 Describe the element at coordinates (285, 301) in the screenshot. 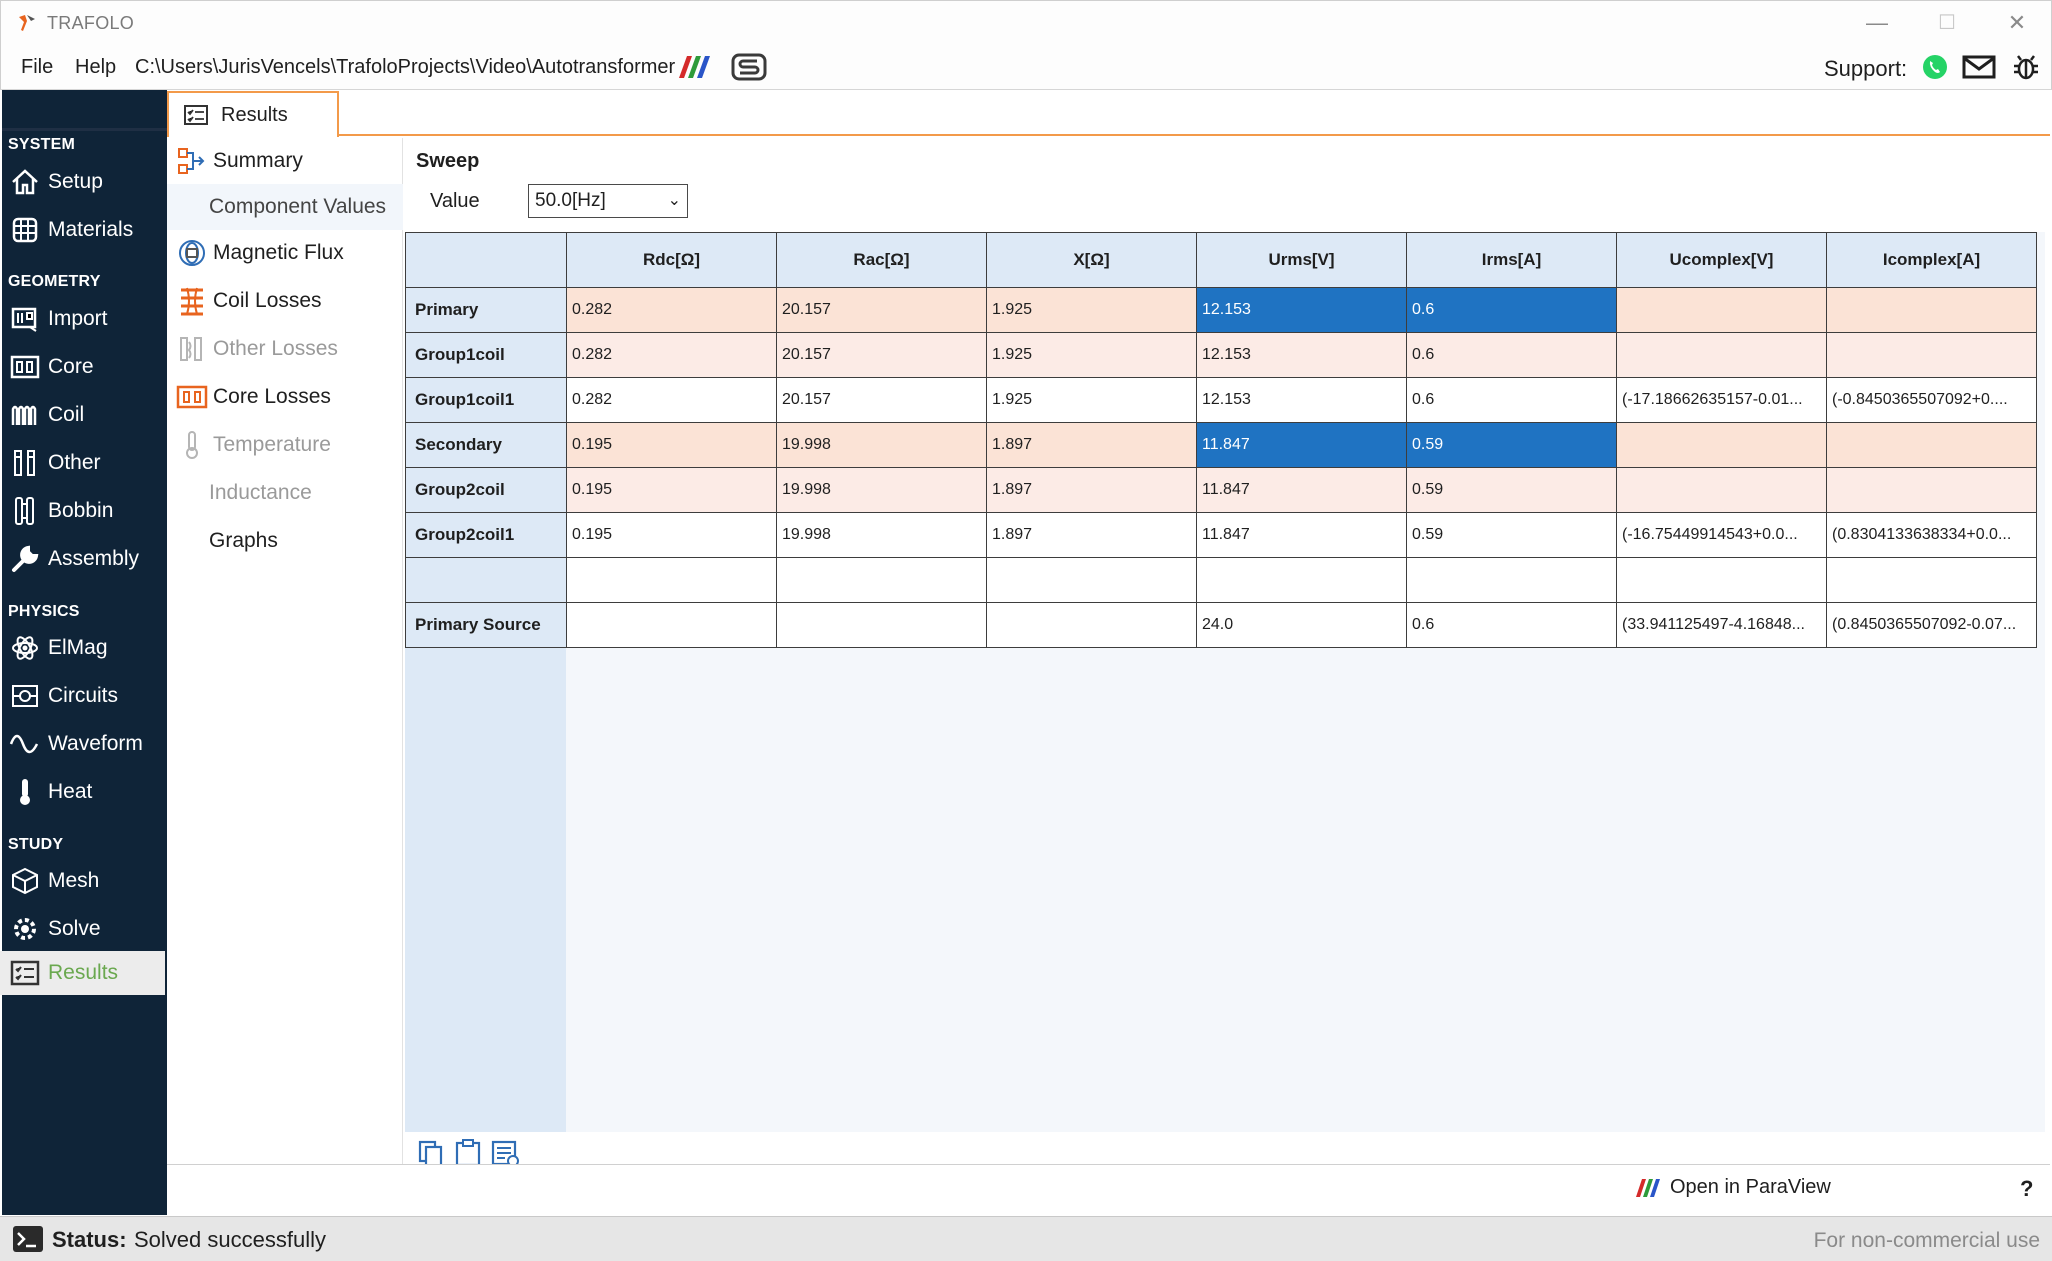

I see `results-item-coil-losses: Coil Losses` at that location.